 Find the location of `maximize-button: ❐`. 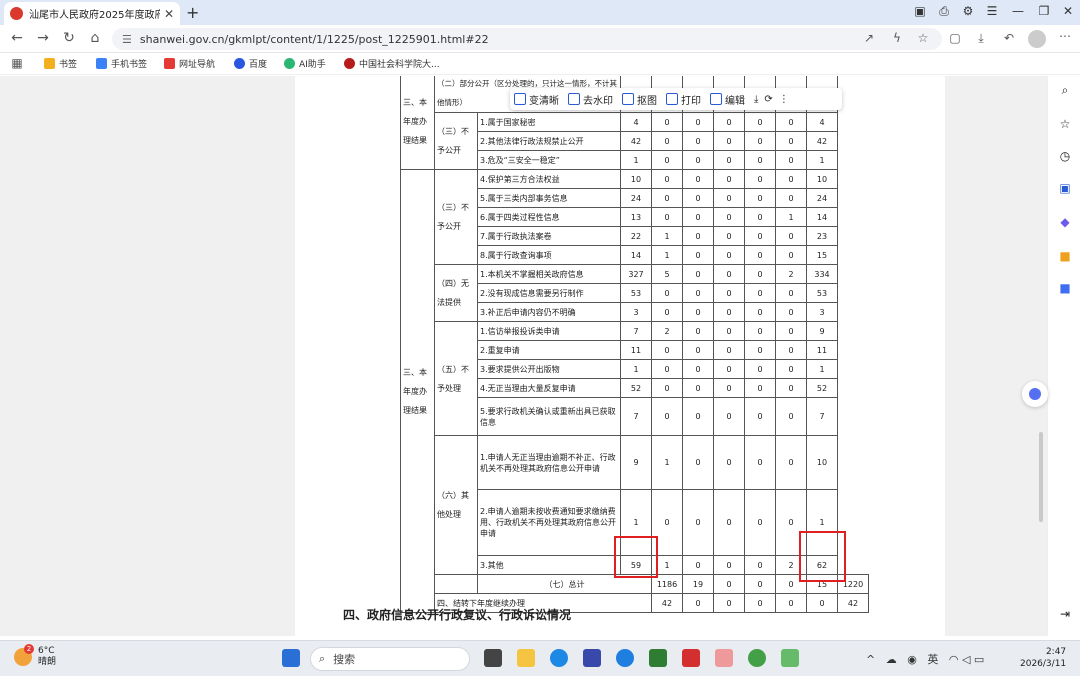

maximize-button: ❐ is located at coordinates (1044, 11).